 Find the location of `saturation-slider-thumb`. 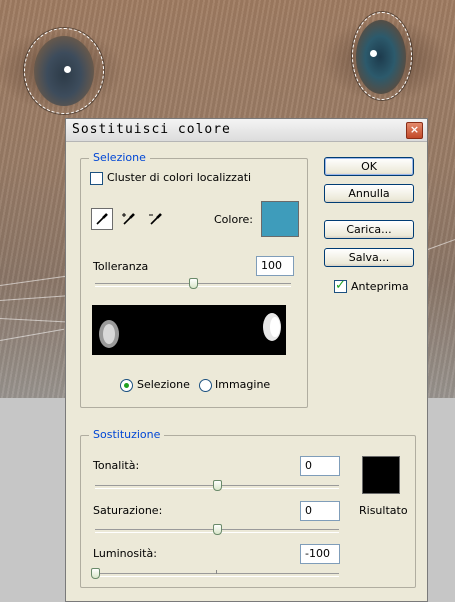

saturation-slider-thumb is located at coordinates (217, 529).